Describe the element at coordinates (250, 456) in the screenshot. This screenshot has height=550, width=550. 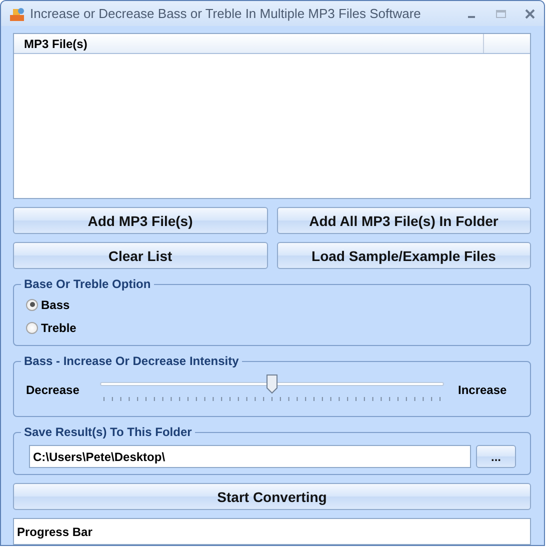
I see `folder-path-field: C:\Users\Pete\Desktop\` at that location.